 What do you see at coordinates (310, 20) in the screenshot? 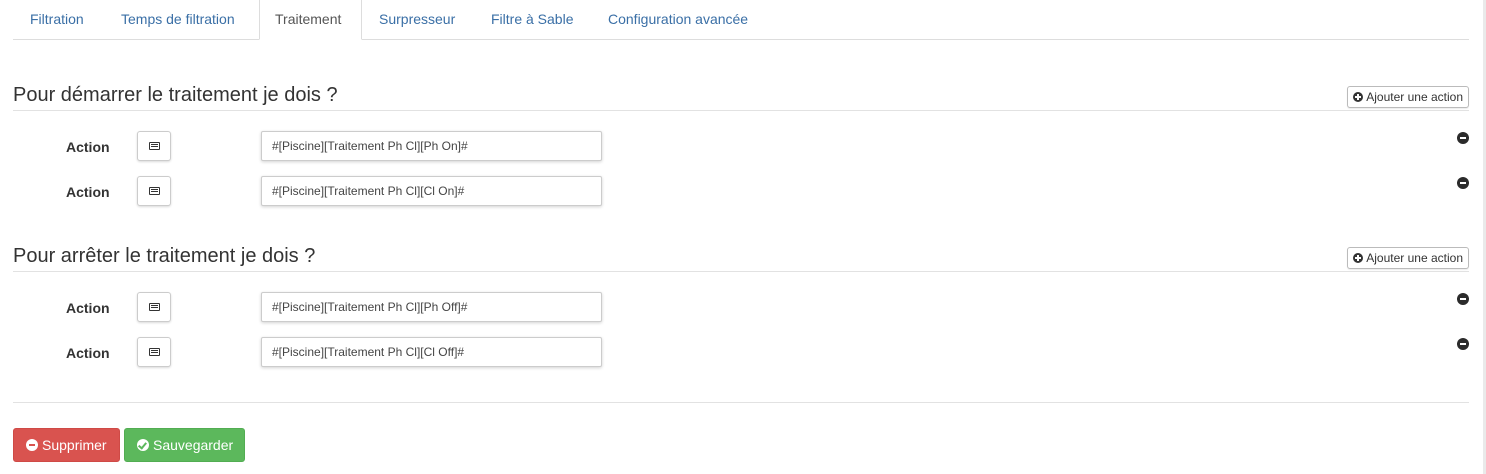
I see `tab-traitement: Traitement` at bounding box center [310, 20].